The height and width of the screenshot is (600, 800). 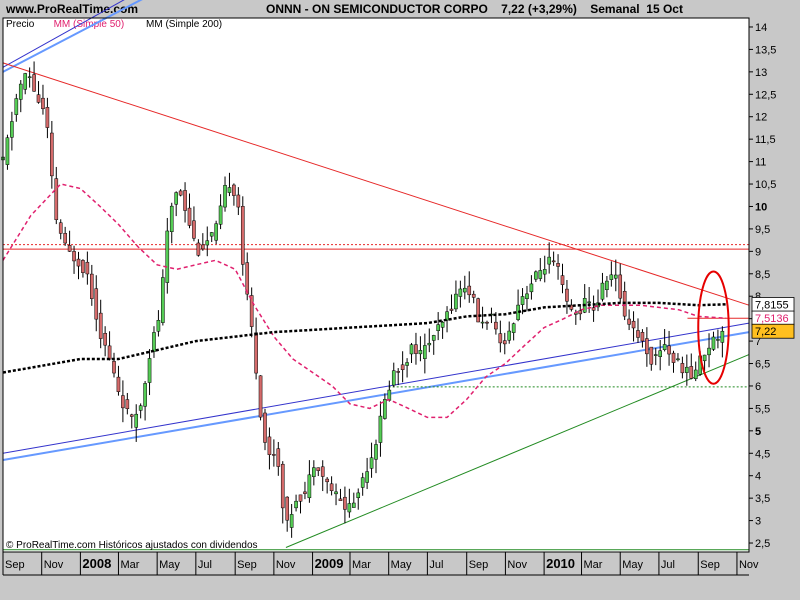 What do you see at coordinates (96, 563) in the screenshot?
I see `x-tick-label: 2008` at bounding box center [96, 563].